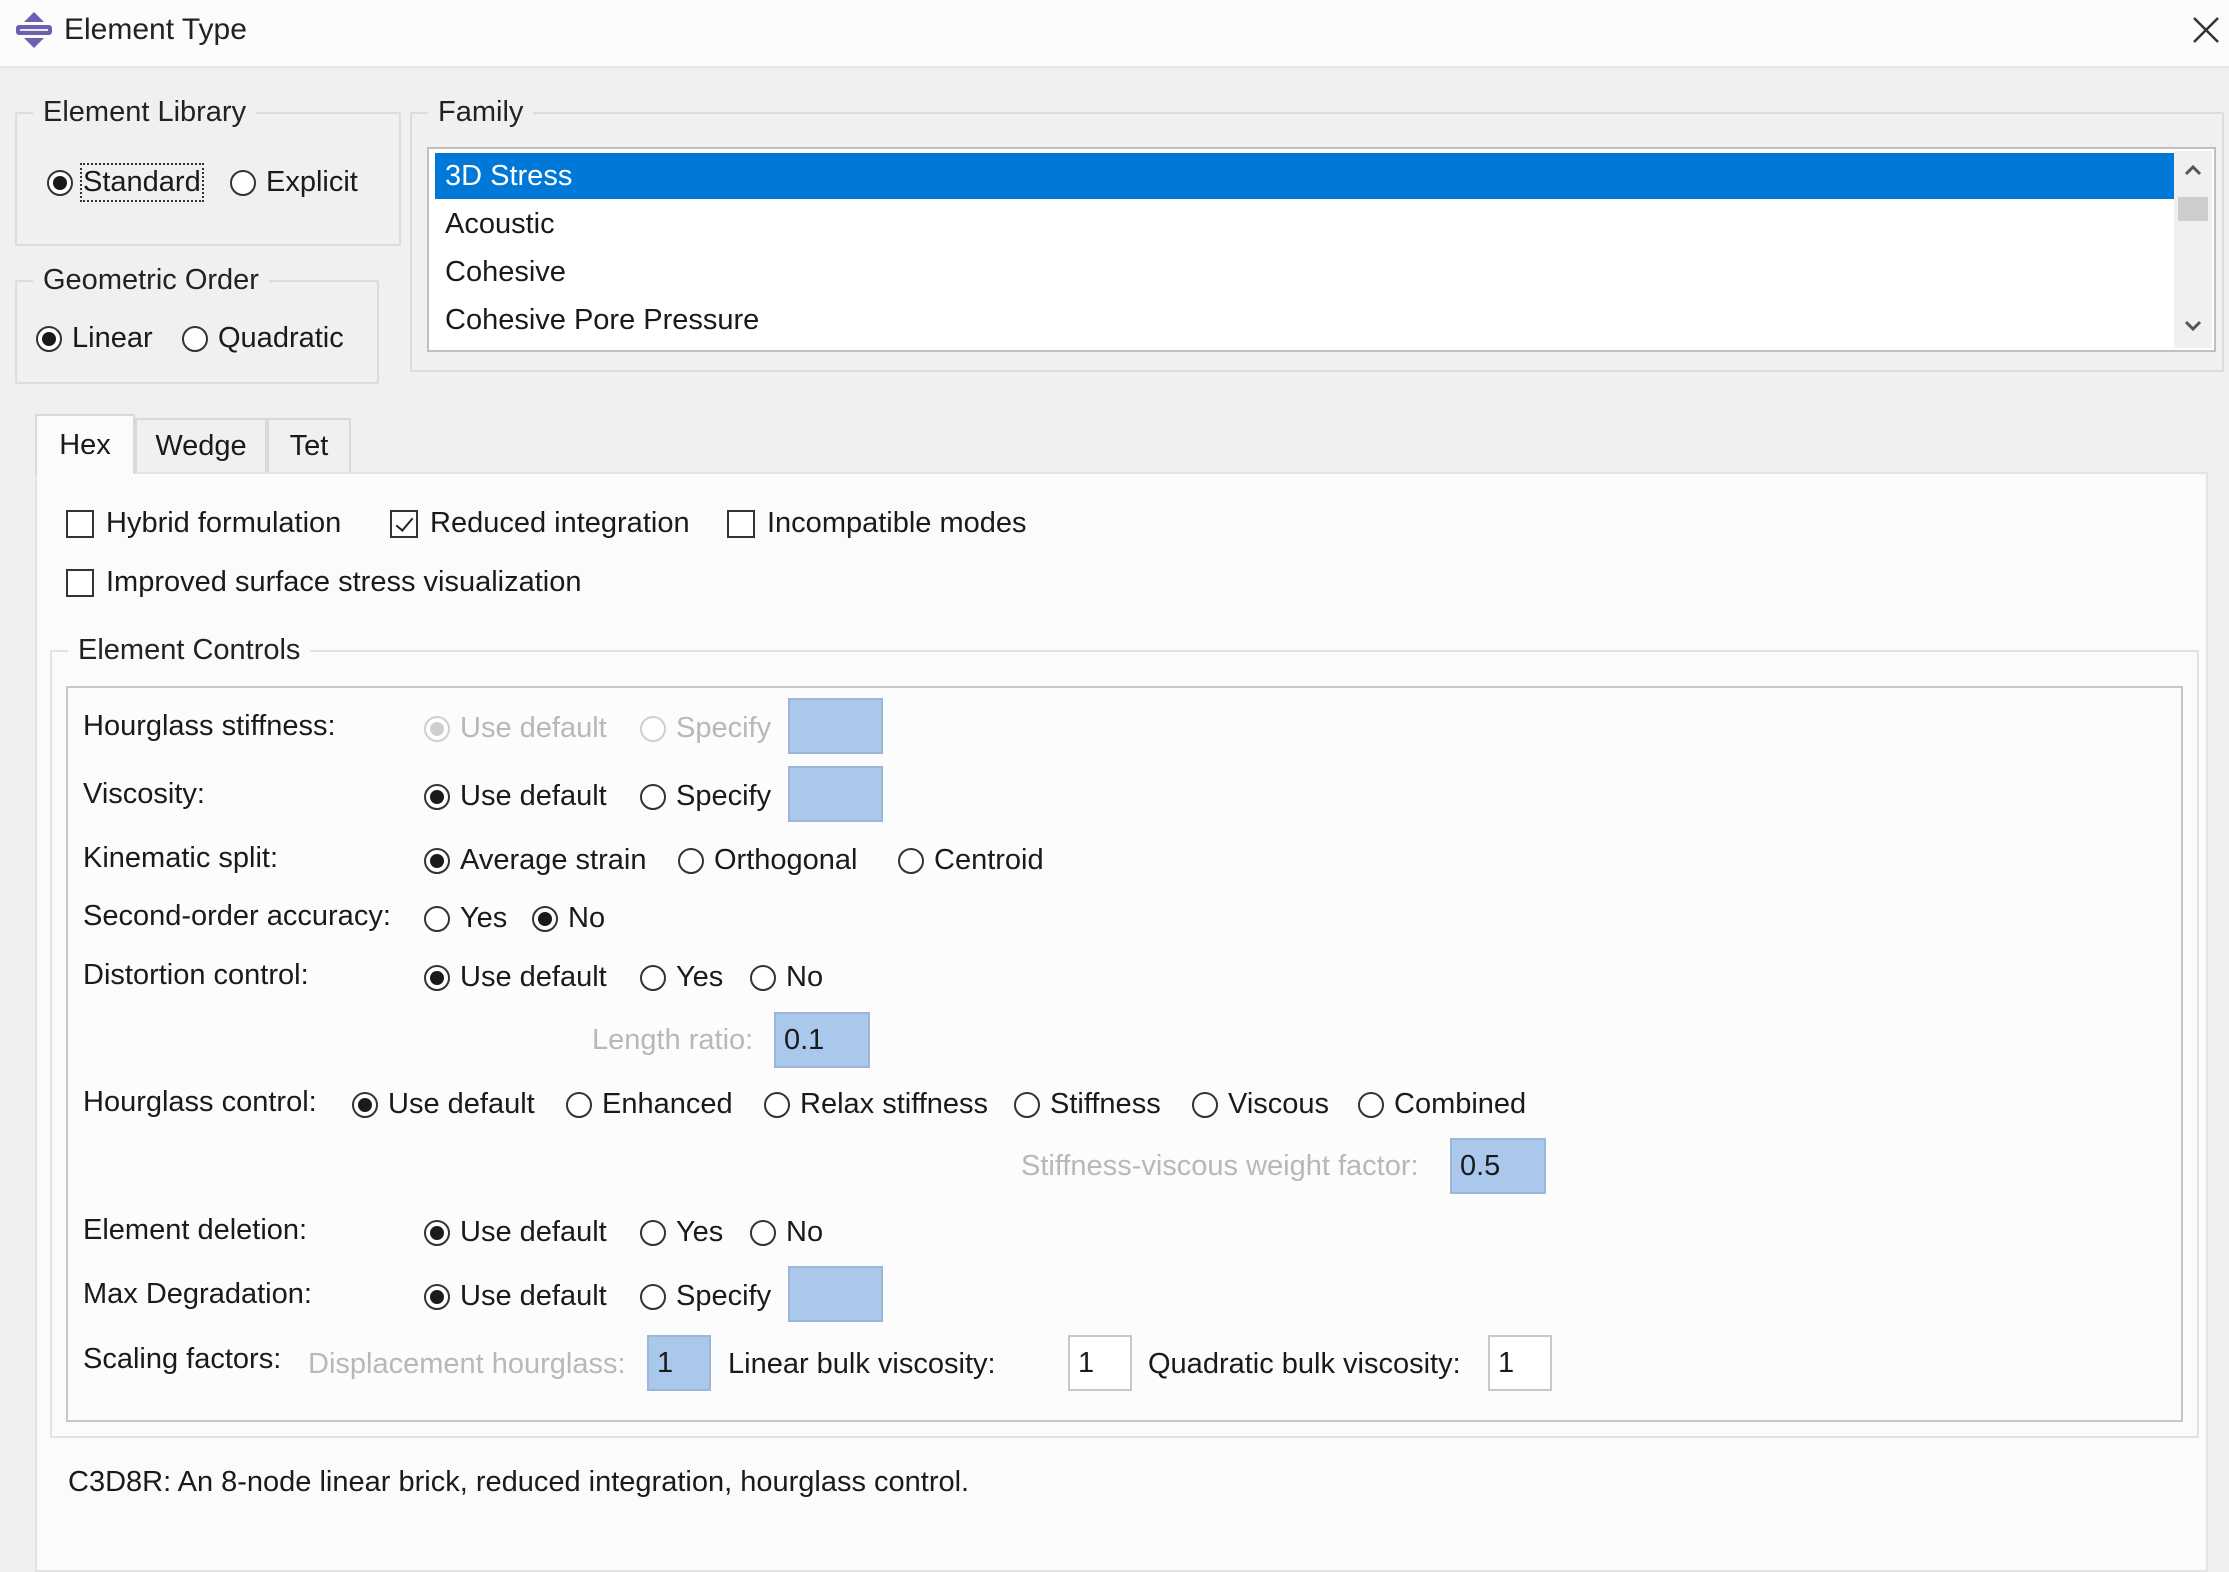 The width and height of the screenshot is (2229, 1572). I want to click on family-legend: Family, so click(481, 112).